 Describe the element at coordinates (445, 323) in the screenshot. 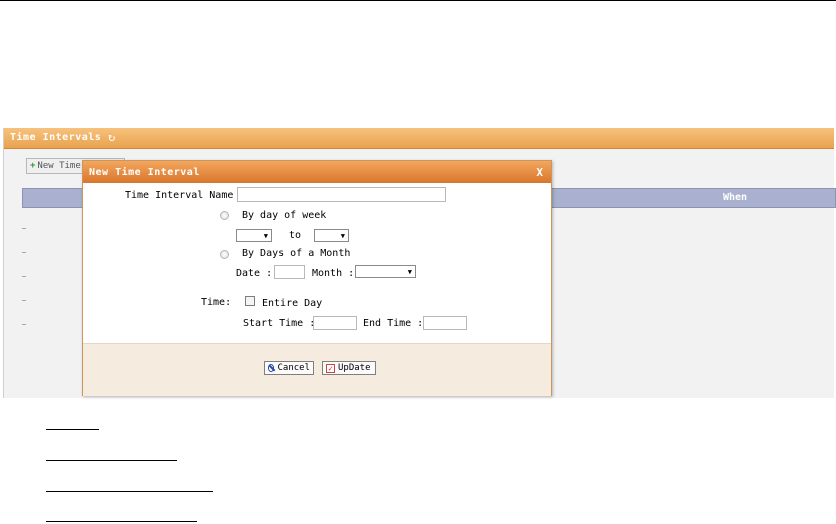

I see `end-time-input` at that location.